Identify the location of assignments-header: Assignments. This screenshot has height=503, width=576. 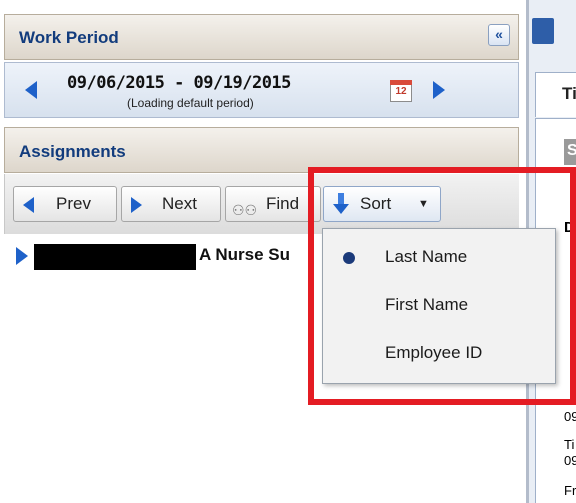
(261, 150).